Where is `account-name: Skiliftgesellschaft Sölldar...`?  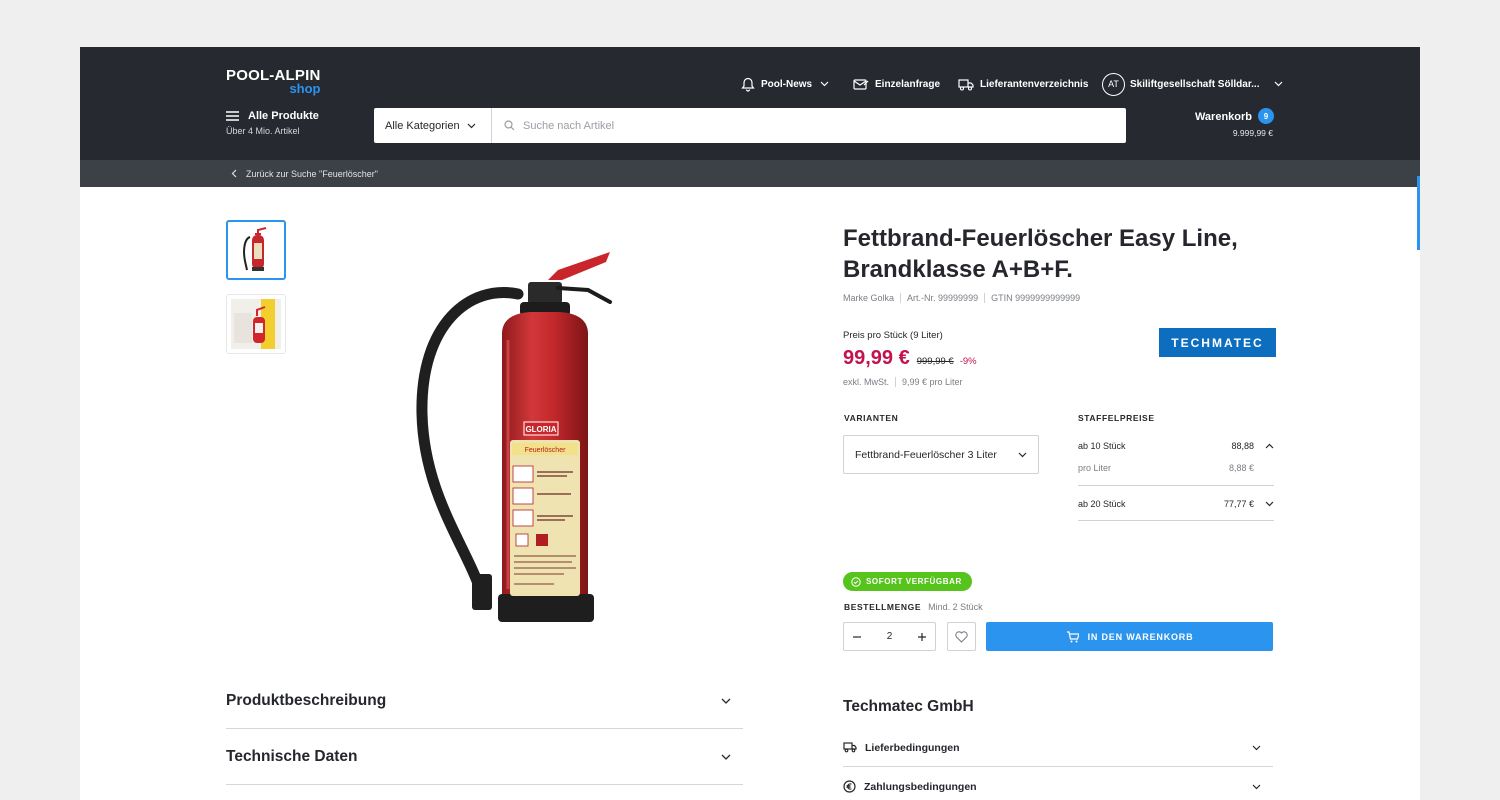 account-name: Skiliftgesellschaft Sölldar... is located at coordinates (1195, 84).